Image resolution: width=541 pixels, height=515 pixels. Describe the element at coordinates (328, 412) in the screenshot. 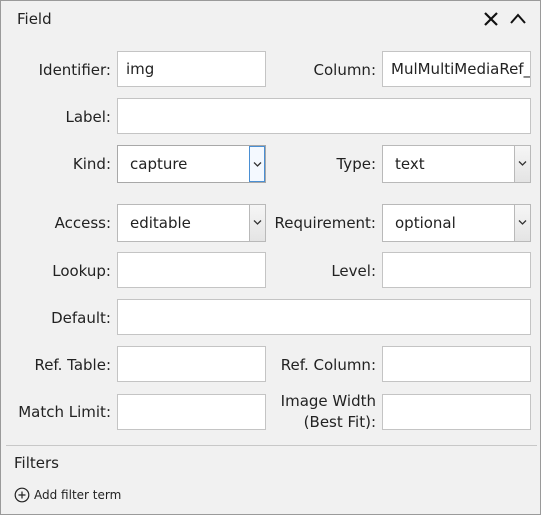

I see `image-width-label: Image Width (Best Fit):` at that location.